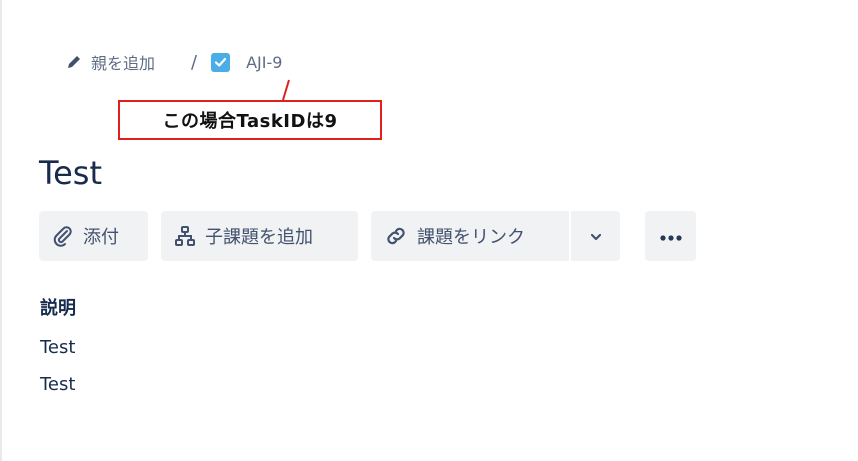  I want to click on link-issue-label: 課題をリンク, so click(471, 237).